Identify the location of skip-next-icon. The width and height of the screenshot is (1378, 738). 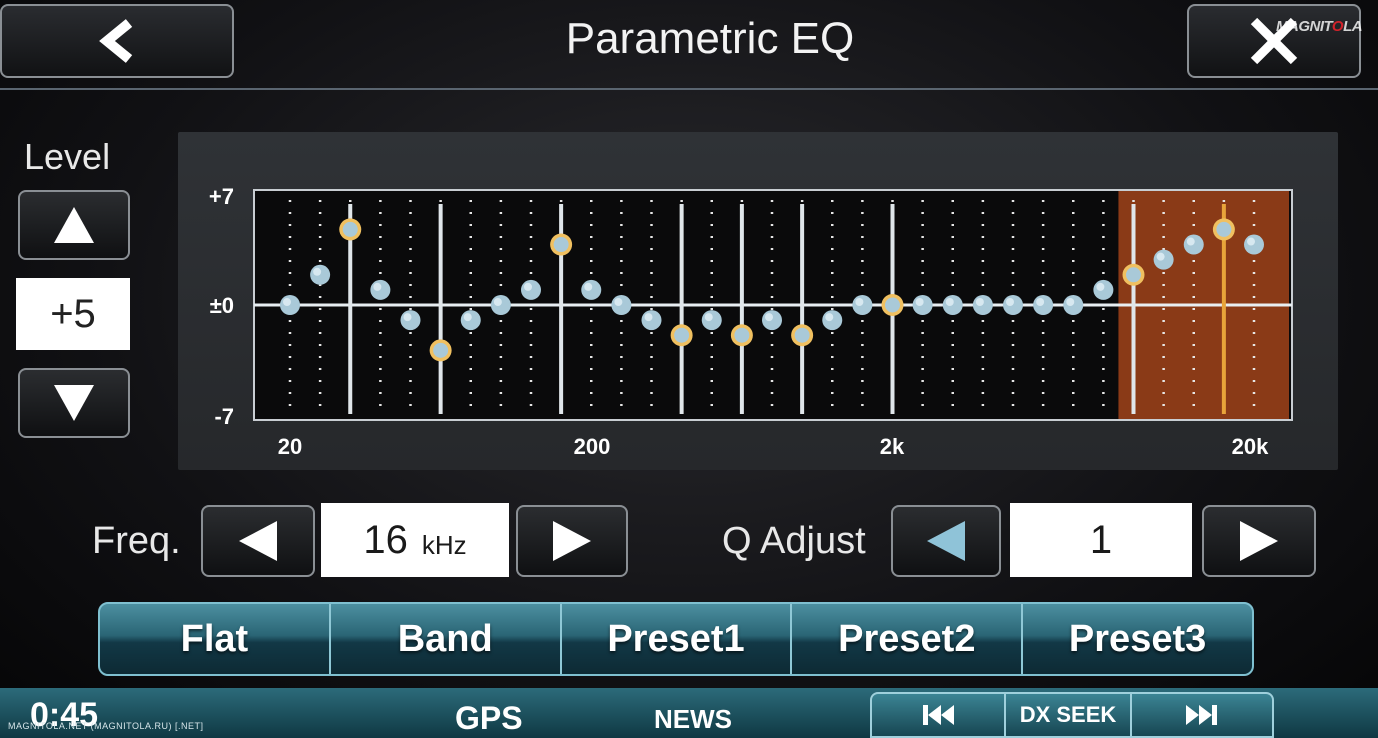
(1201, 715).